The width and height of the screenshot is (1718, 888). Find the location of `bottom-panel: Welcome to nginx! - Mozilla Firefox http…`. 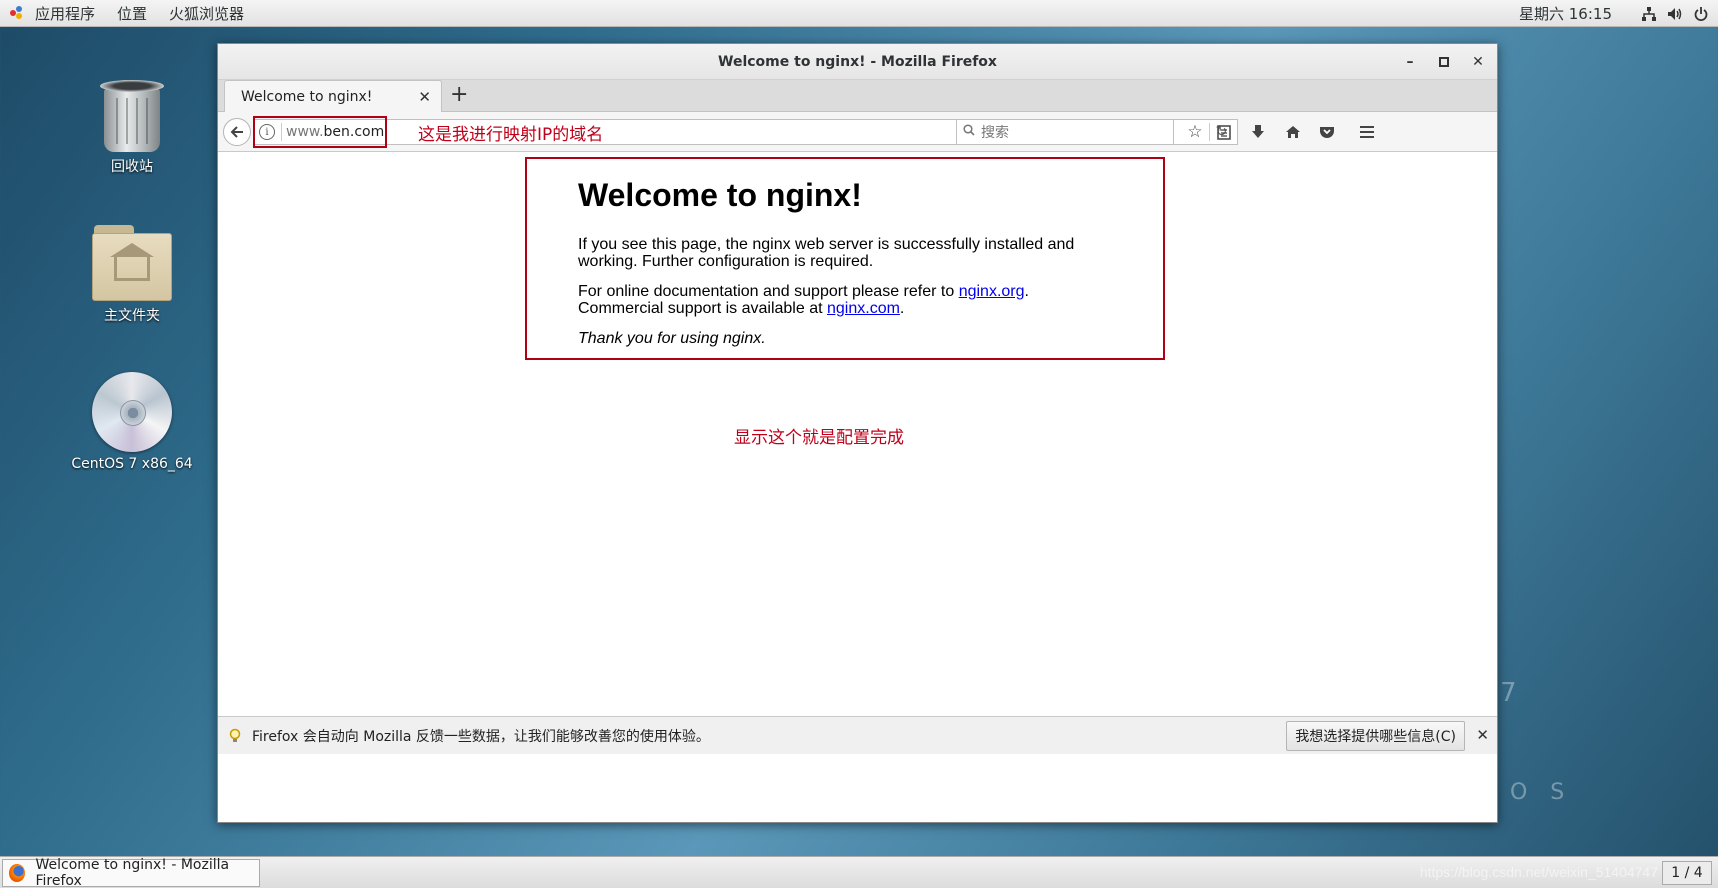

bottom-panel: Welcome to nginx! - Mozilla Firefox http… is located at coordinates (859, 872).